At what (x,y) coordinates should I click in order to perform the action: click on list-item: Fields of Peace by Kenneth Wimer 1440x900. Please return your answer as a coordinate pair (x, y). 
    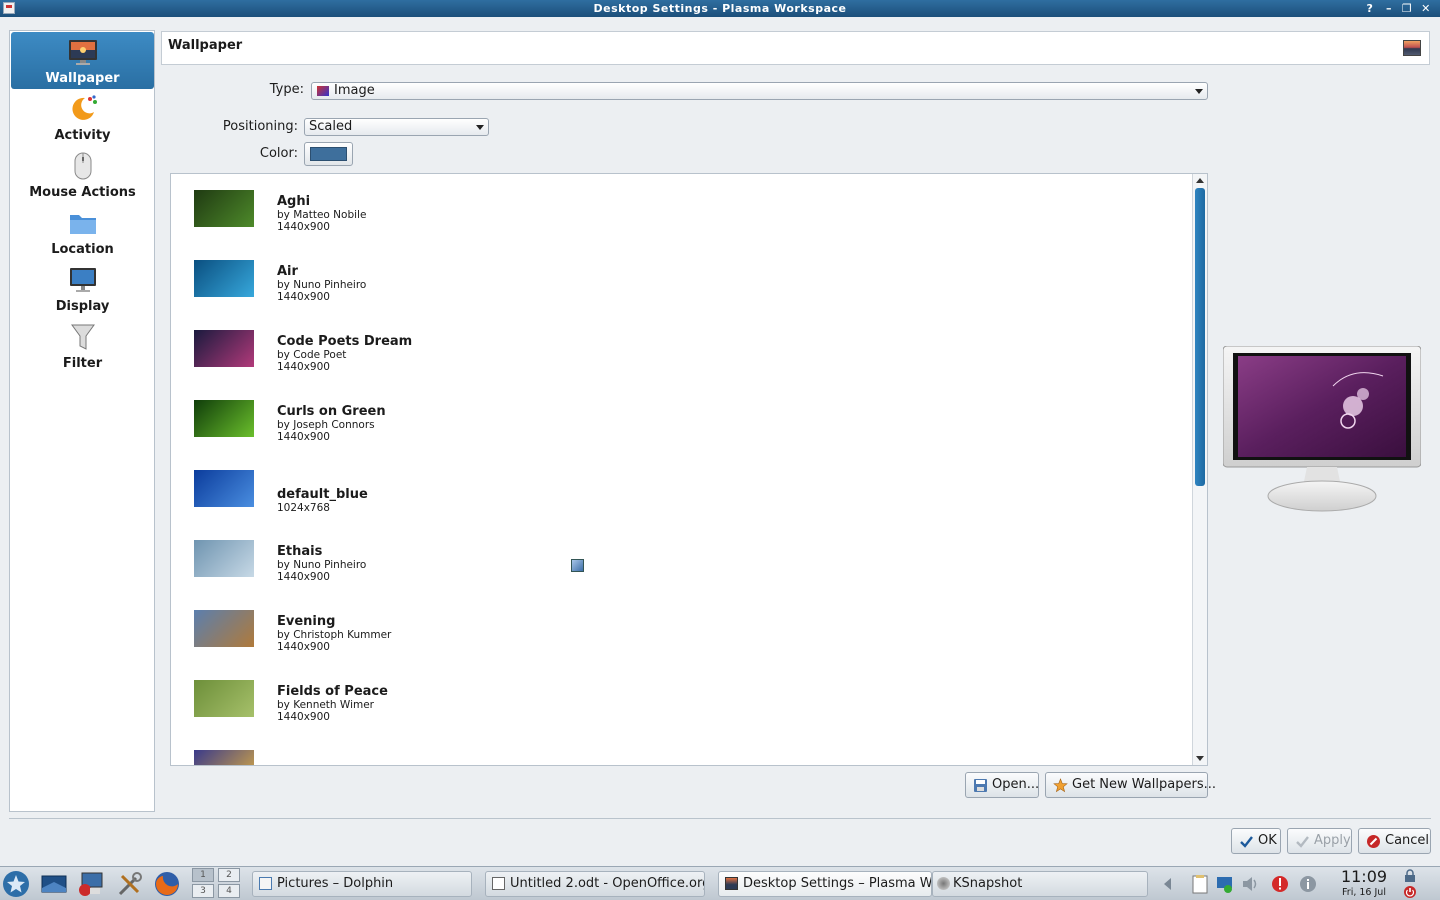
    Looking at the image, I should click on (681, 699).